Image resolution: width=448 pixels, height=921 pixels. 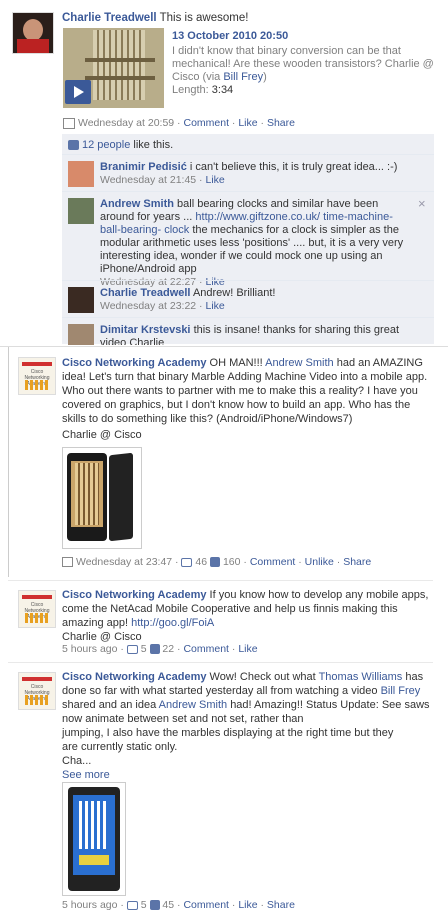 What do you see at coordinates (145, 293) in the screenshot?
I see `comment-author: Charlie Treadwell` at bounding box center [145, 293].